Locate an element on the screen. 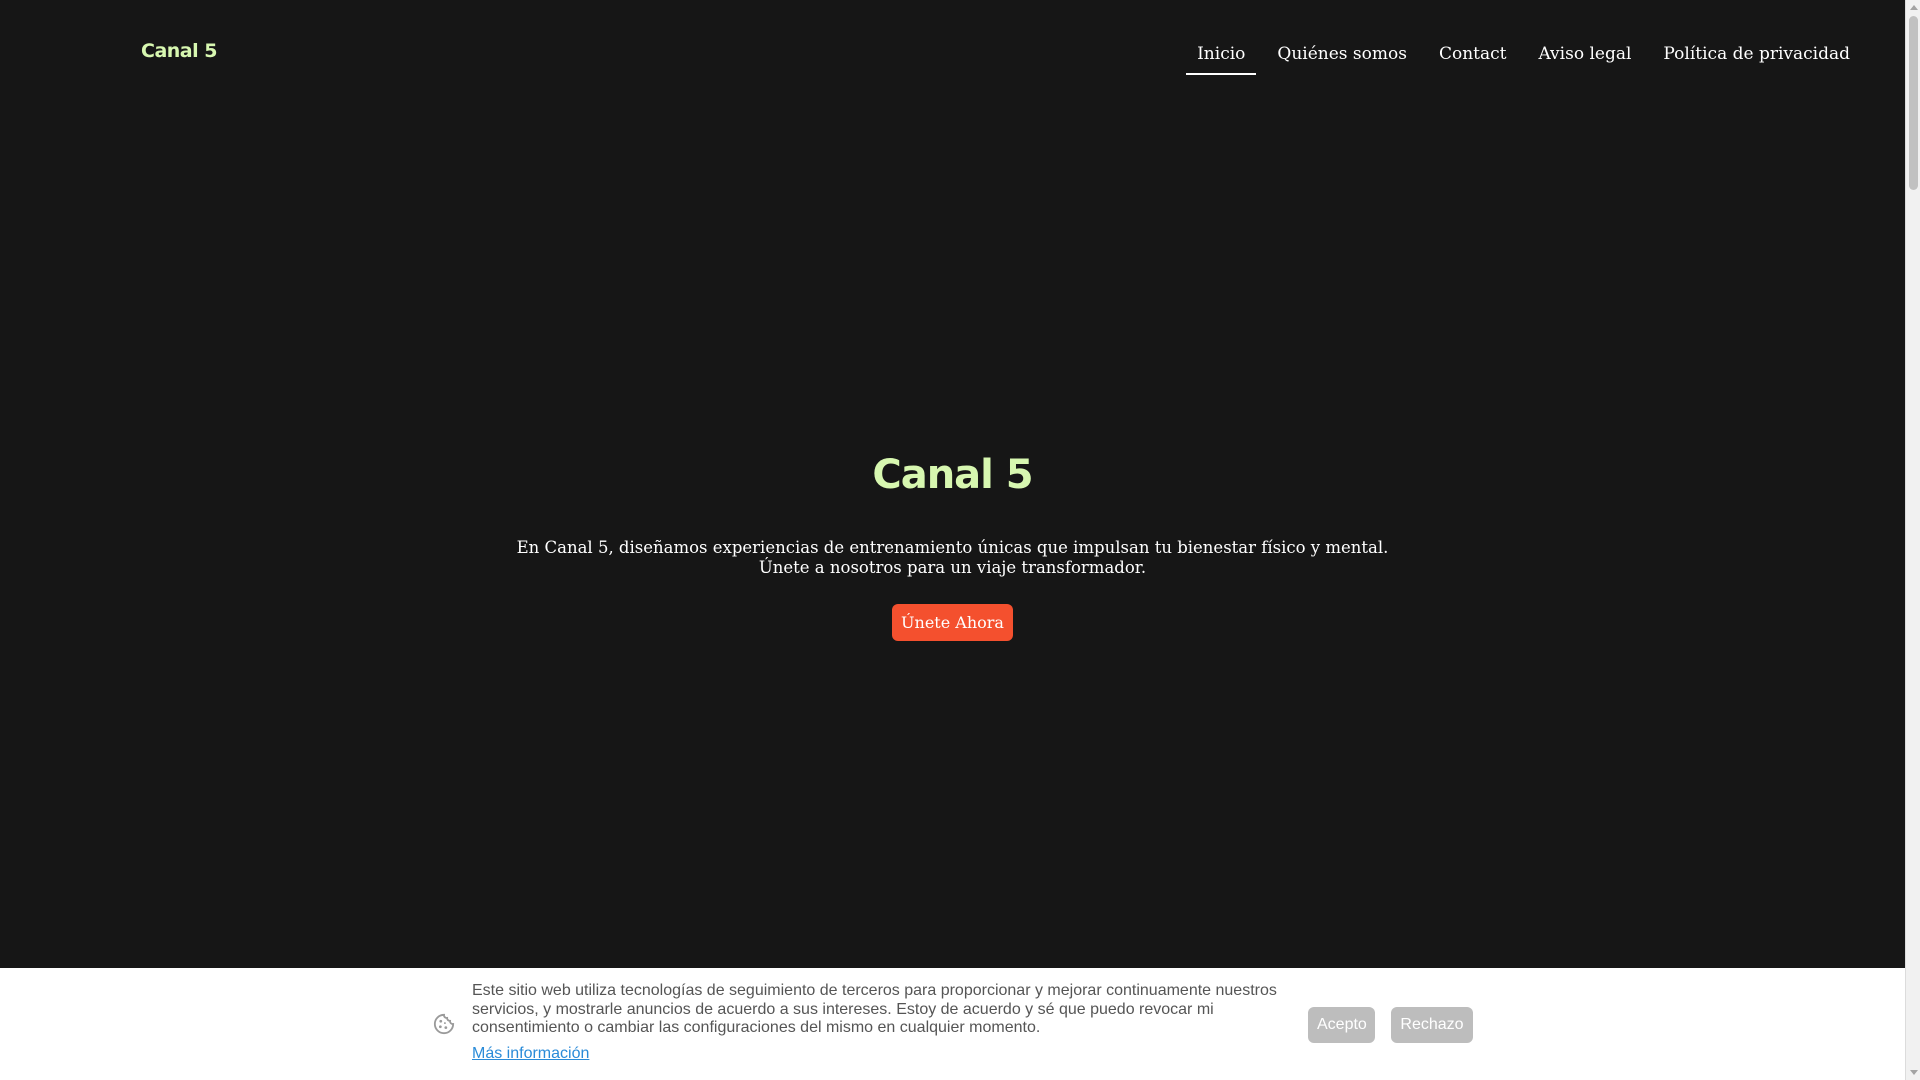  vertical-scrollbar is located at coordinates (1912, 540).